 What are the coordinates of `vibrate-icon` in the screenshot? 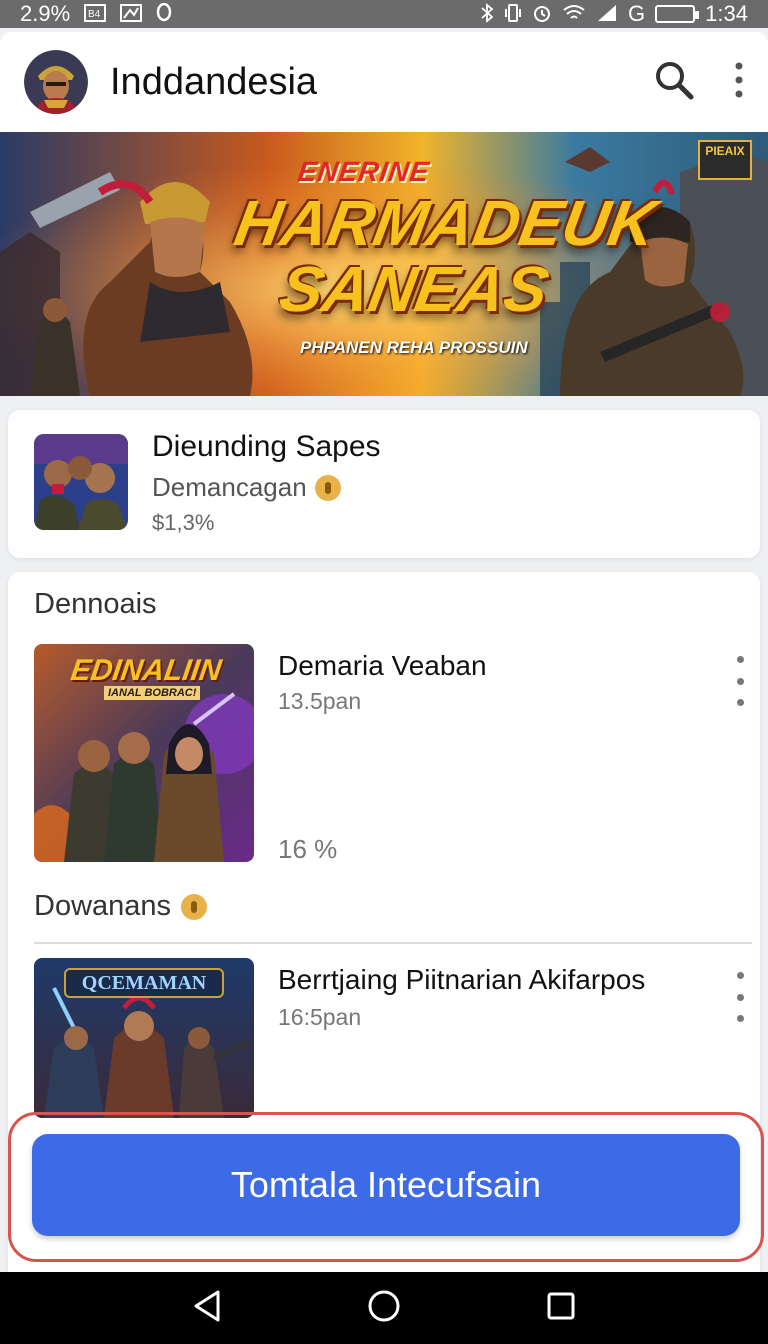 It's located at (513, 14).